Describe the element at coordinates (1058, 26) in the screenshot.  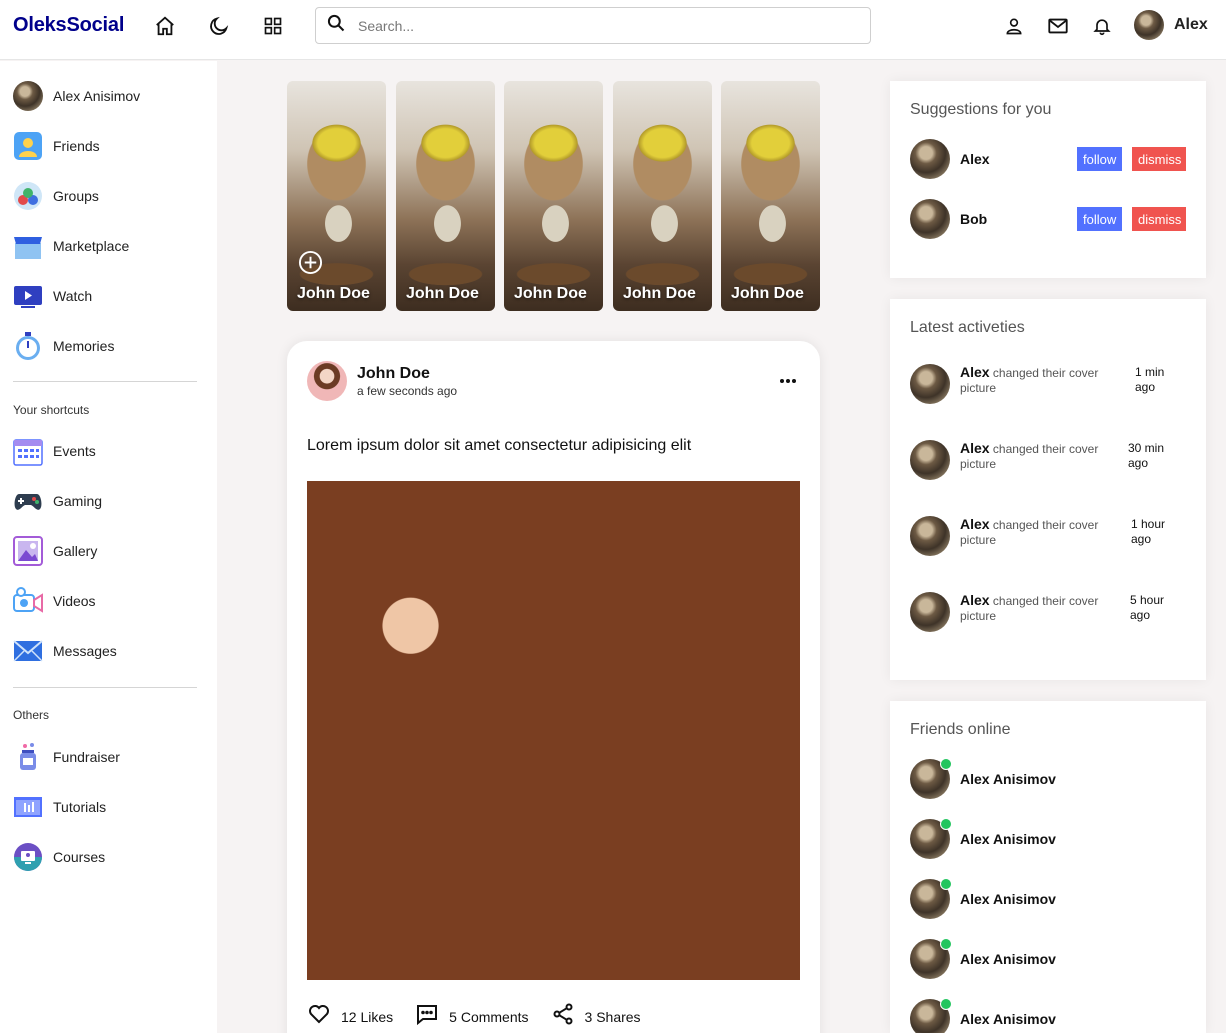
I see `mail-icon` at that location.